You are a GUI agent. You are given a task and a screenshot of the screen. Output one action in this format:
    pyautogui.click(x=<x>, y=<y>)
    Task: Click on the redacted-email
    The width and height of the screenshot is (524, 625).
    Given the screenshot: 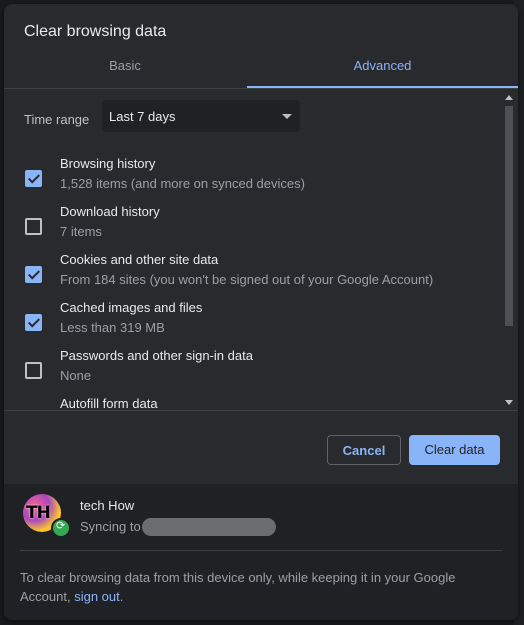 What is the action you would take?
    pyautogui.click(x=209, y=527)
    